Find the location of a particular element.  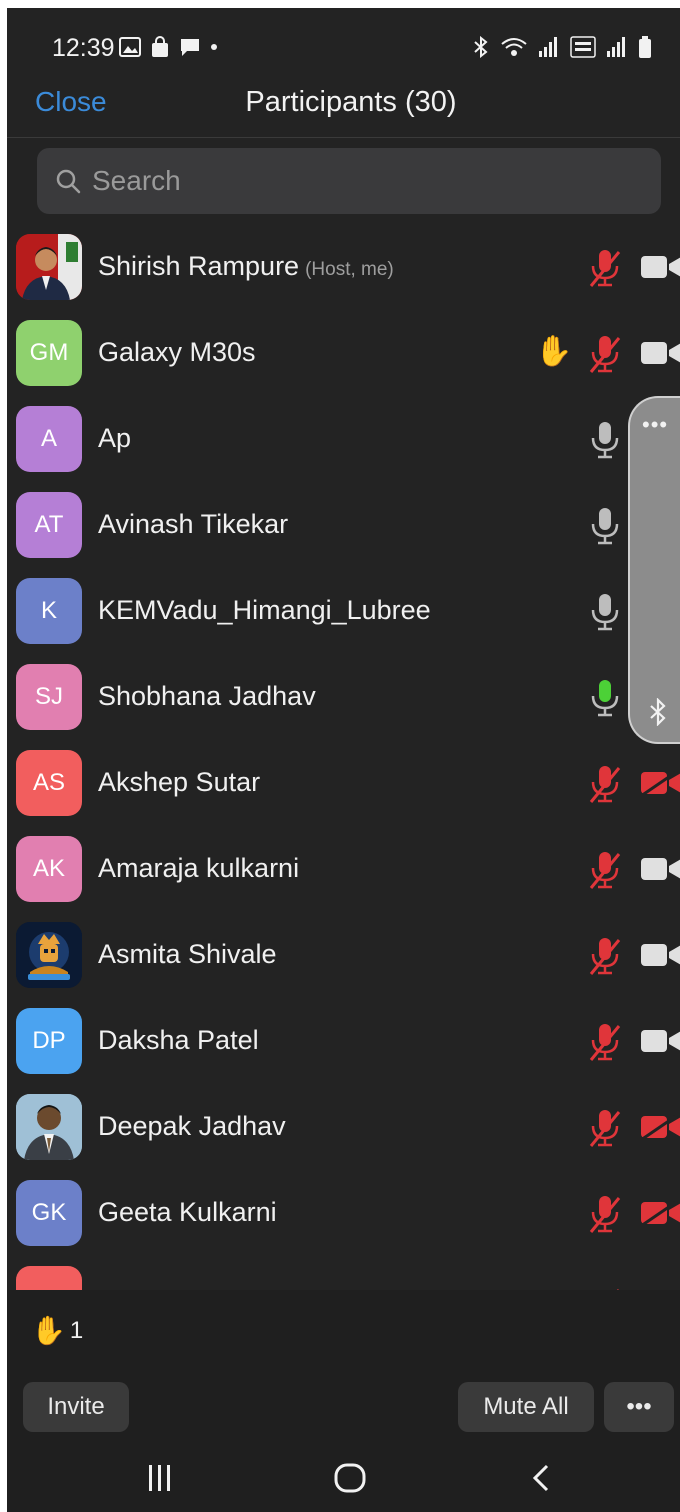

avatar: AS is located at coordinates (49, 783).